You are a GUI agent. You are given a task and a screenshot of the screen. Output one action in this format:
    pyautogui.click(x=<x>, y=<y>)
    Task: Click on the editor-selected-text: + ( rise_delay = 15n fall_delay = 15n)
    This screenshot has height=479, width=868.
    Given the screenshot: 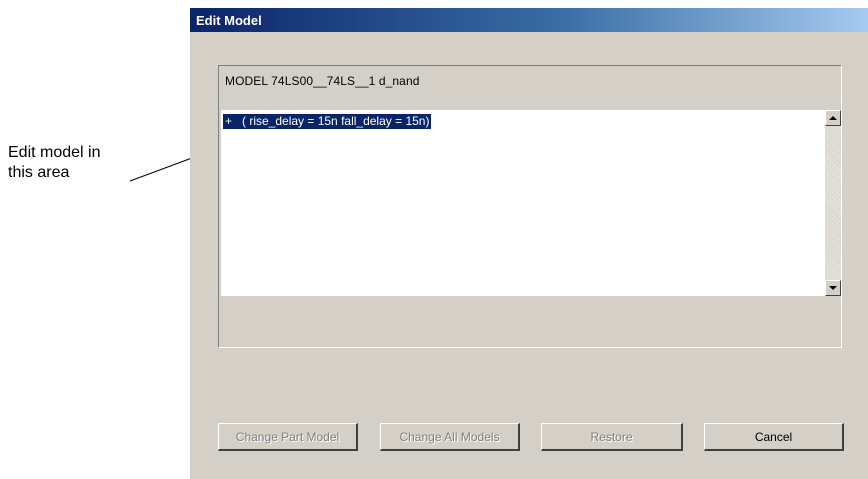 What is the action you would take?
    pyautogui.click(x=327, y=121)
    